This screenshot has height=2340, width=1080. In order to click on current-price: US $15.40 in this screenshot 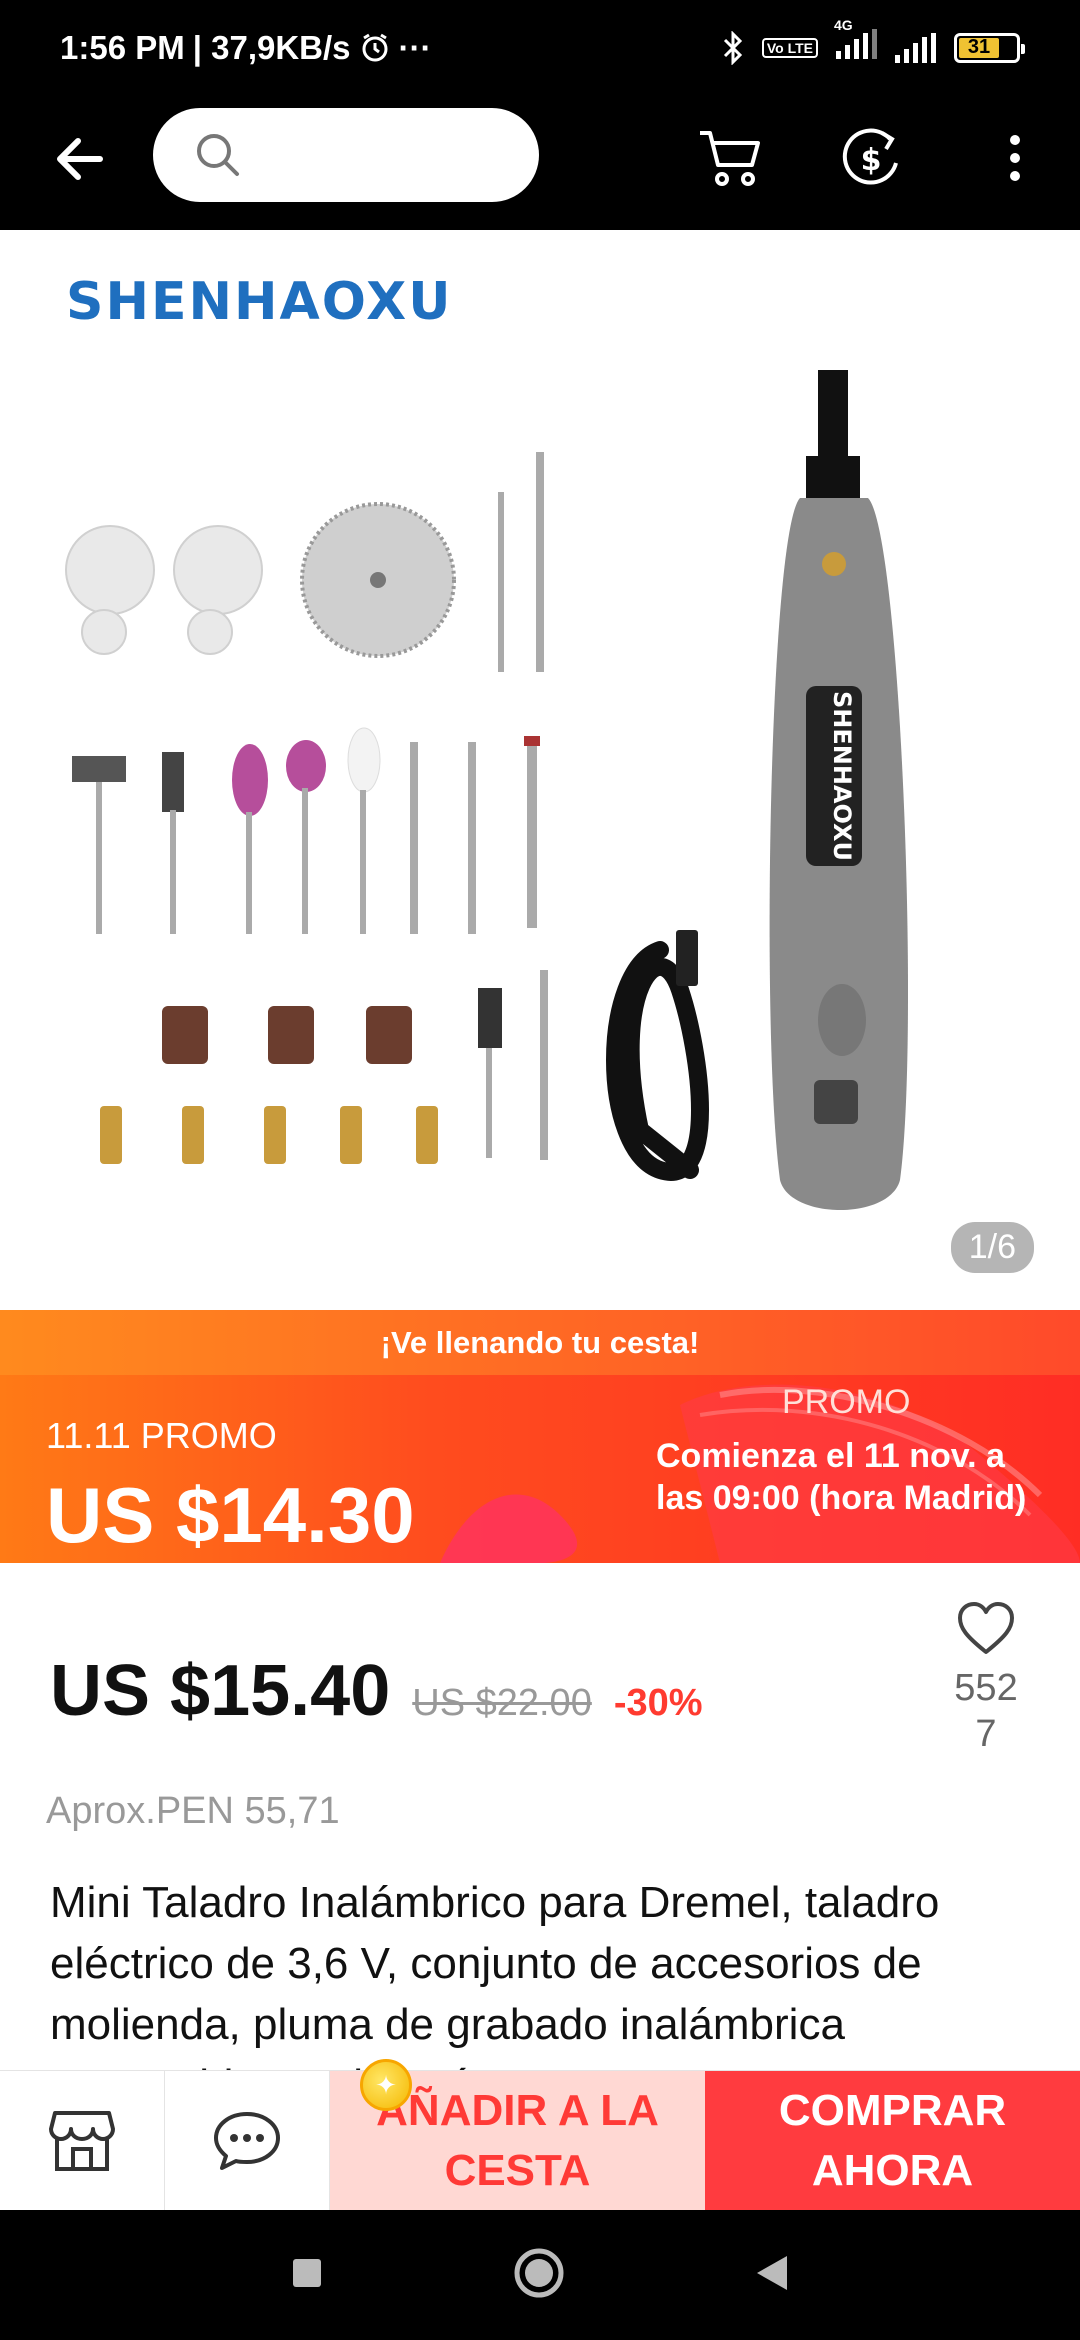, I will do `click(220, 1691)`.